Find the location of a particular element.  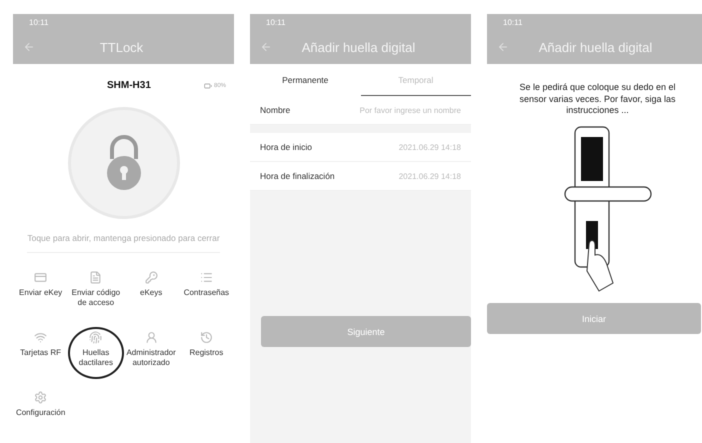

fingerprint-icon is located at coordinates (95, 337).